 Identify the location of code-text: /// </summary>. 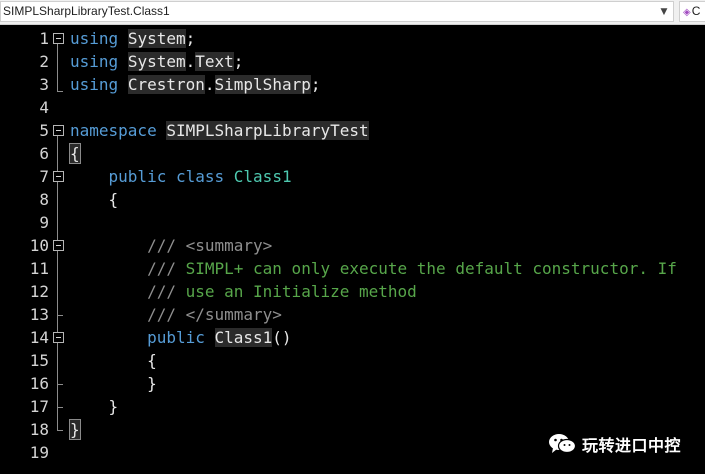
(176, 314).